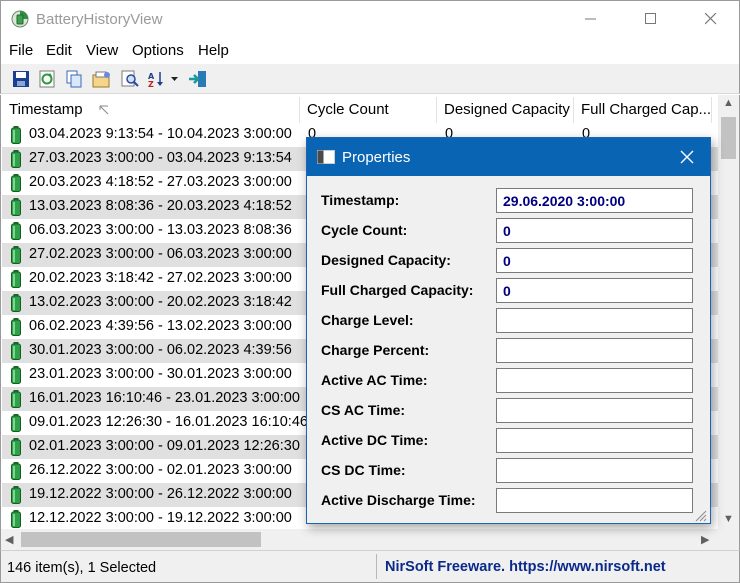 This screenshot has width=740, height=583. What do you see at coordinates (160, 158) in the screenshot?
I see `timestamp-cell: 27.03.2023 3:00:00 - 03.04.2023 9:13:54` at bounding box center [160, 158].